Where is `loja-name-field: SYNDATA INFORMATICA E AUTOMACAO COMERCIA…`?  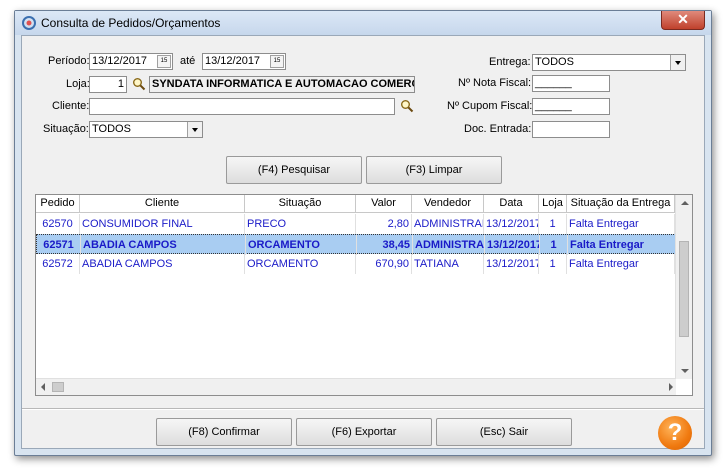 loja-name-field: SYNDATA INFORMATICA E AUTOMACAO COMERCIA… is located at coordinates (282, 84).